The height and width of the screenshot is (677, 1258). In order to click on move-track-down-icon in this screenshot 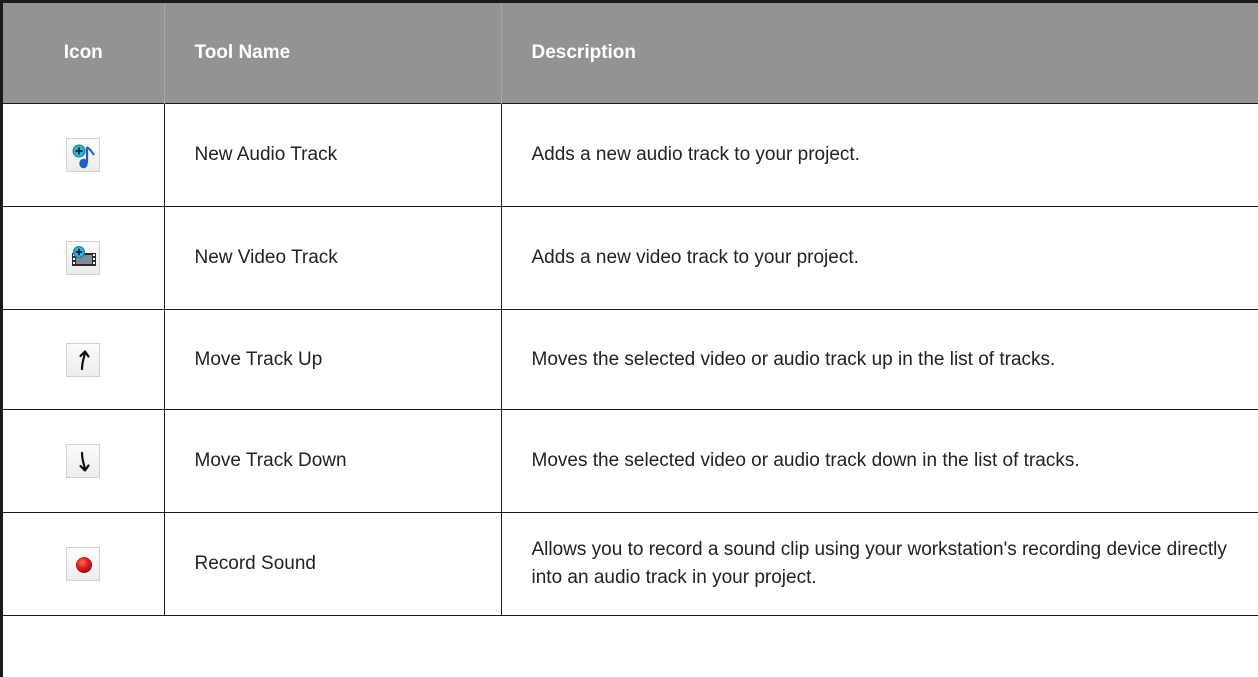, I will do `click(83, 461)`.